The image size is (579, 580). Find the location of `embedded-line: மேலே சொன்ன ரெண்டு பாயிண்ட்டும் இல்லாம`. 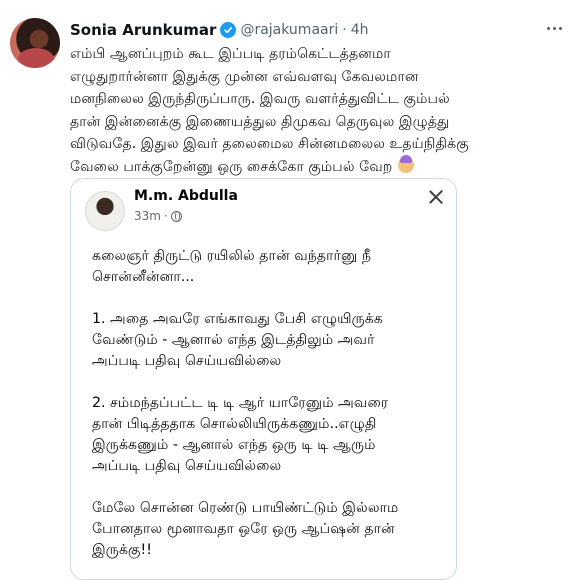

embedded-line: மேலே சொன்ன ரெண்டு பாயிண்ட்டும் இல்லாம is located at coordinates (245, 508).